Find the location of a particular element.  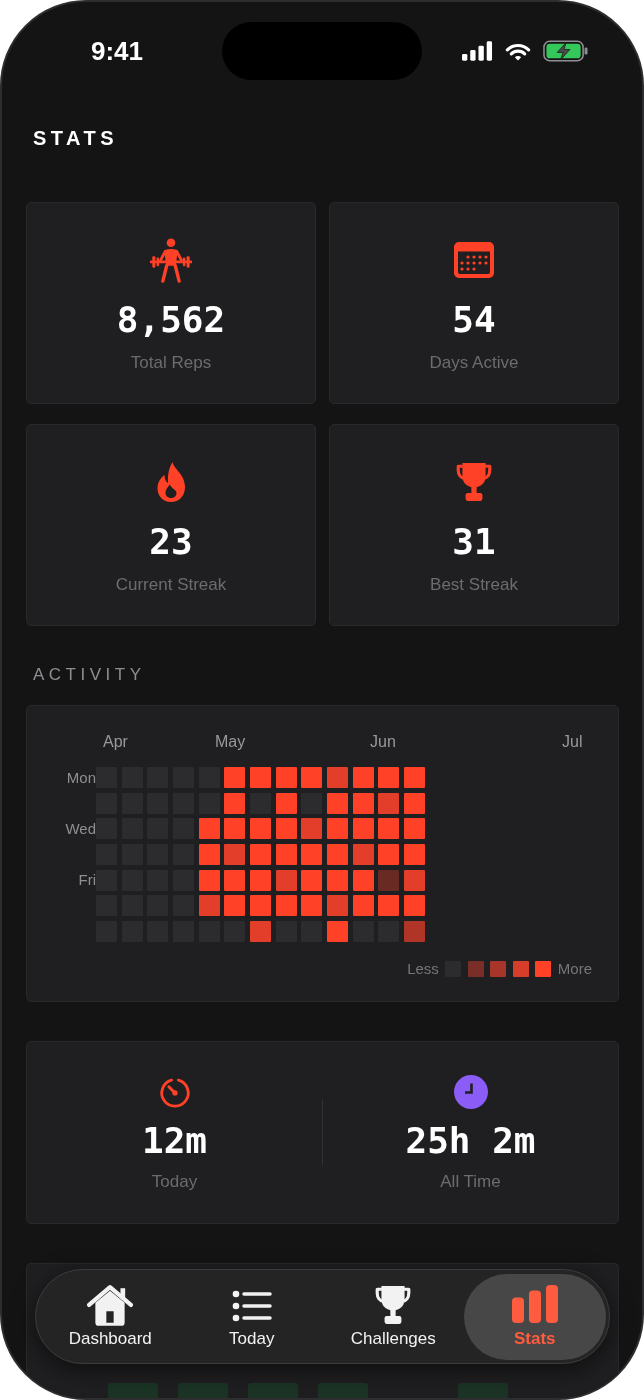

month-label: Jul is located at coordinates (572, 742).